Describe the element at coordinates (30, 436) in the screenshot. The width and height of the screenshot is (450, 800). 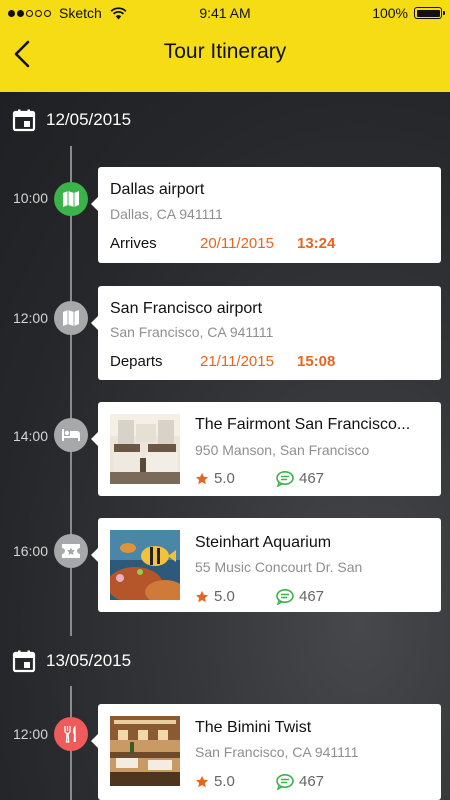
I see `time-label: 14:00` at that location.